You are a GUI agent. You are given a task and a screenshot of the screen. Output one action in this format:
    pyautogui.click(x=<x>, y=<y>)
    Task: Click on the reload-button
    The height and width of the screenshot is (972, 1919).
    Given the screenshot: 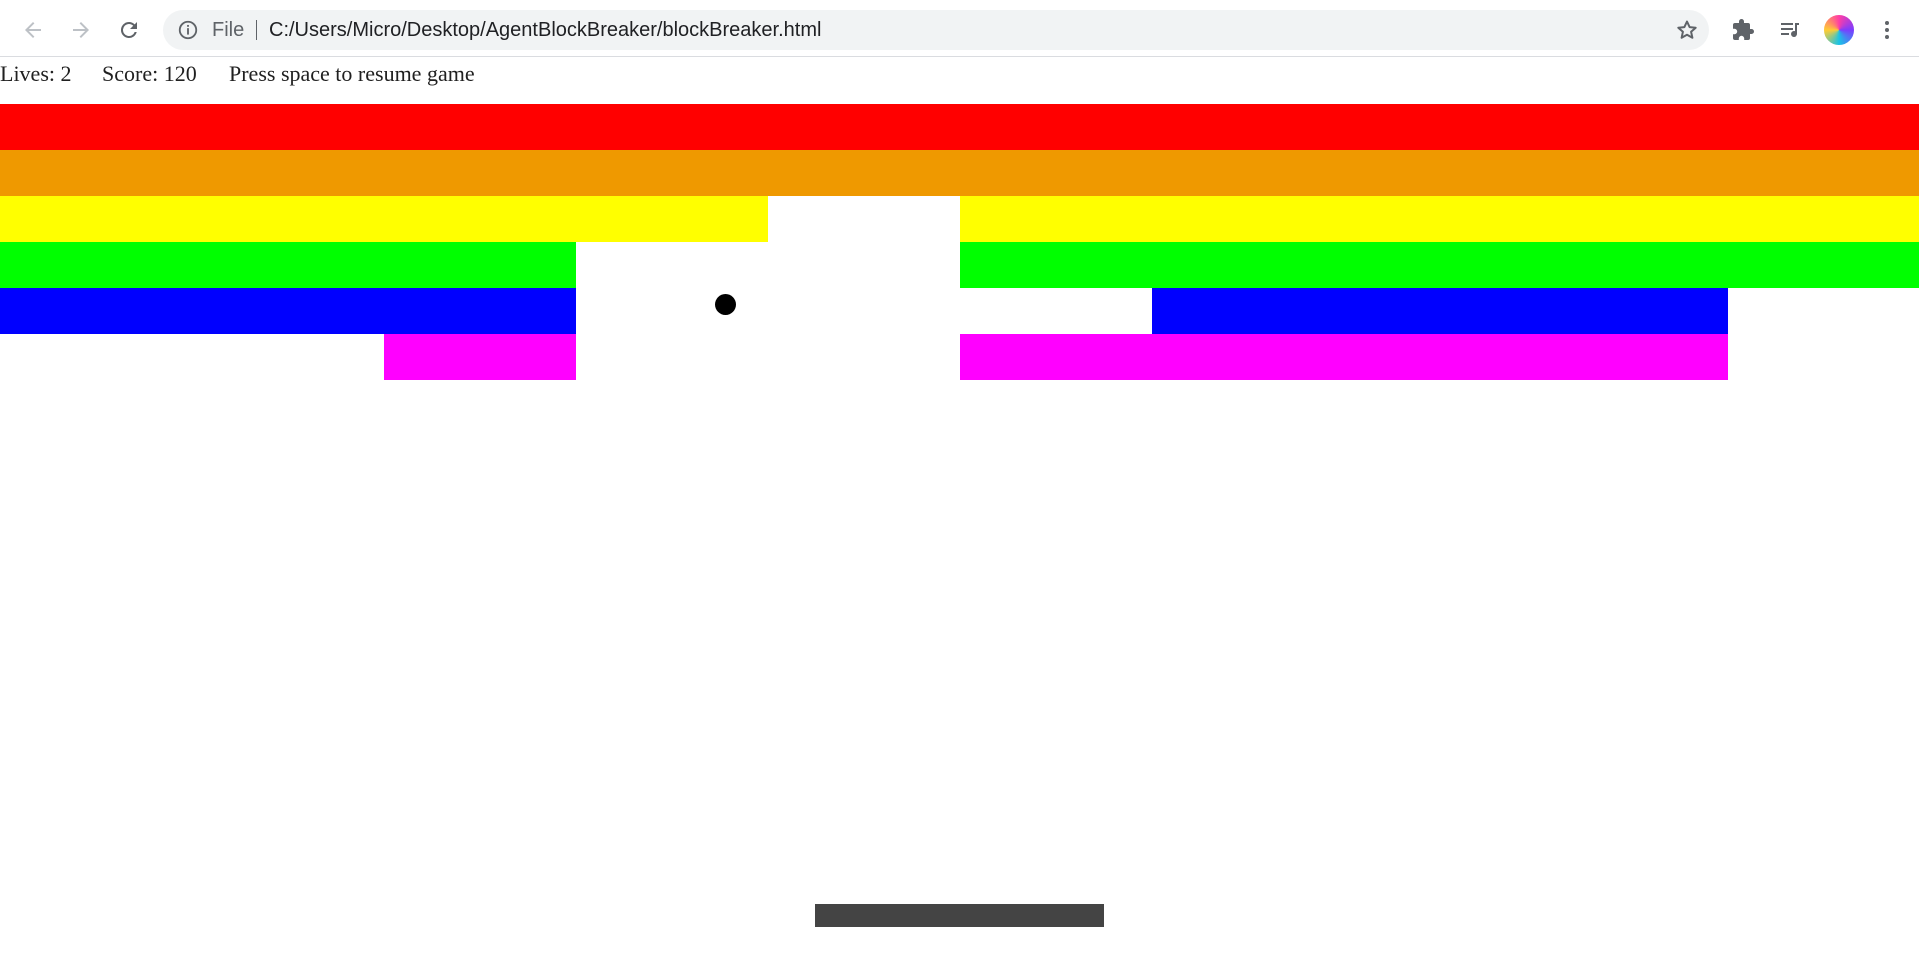 What is the action you would take?
    pyautogui.click(x=129, y=30)
    